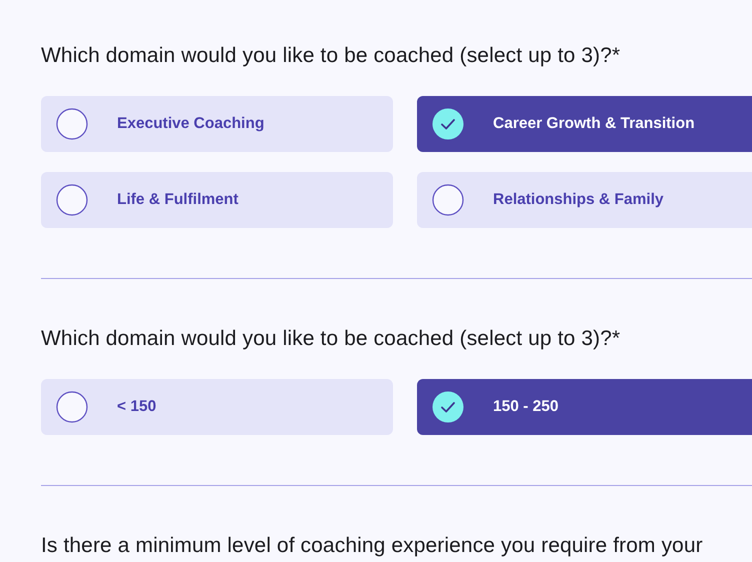 Image resolution: width=752 pixels, height=562 pixels. What do you see at coordinates (594, 124) in the screenshot?
I see `option-label: Career Growth & Transition` at bounding box center [594, 124].